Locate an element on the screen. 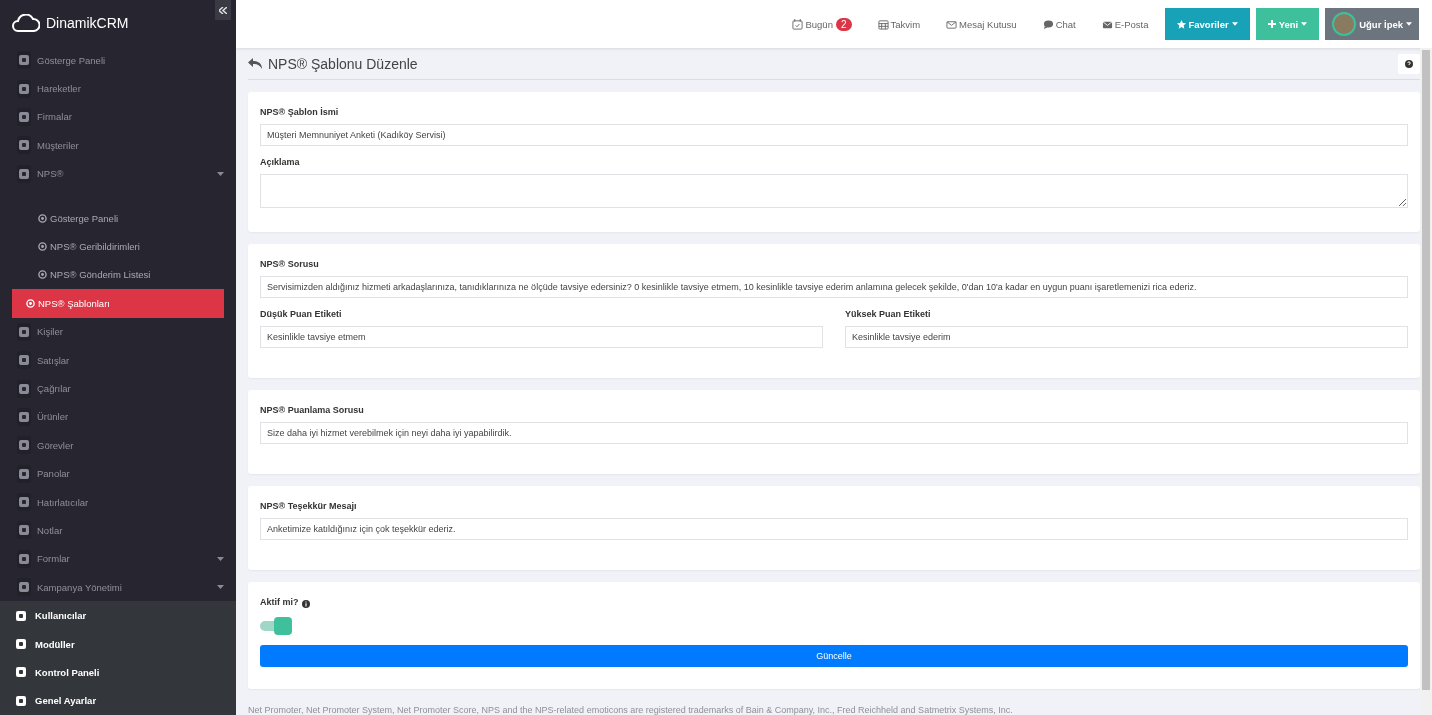 This screenshot has height=715, width=1432. page-title: NPS® Şablonu Düzenle is located at coordinates (343, 63).